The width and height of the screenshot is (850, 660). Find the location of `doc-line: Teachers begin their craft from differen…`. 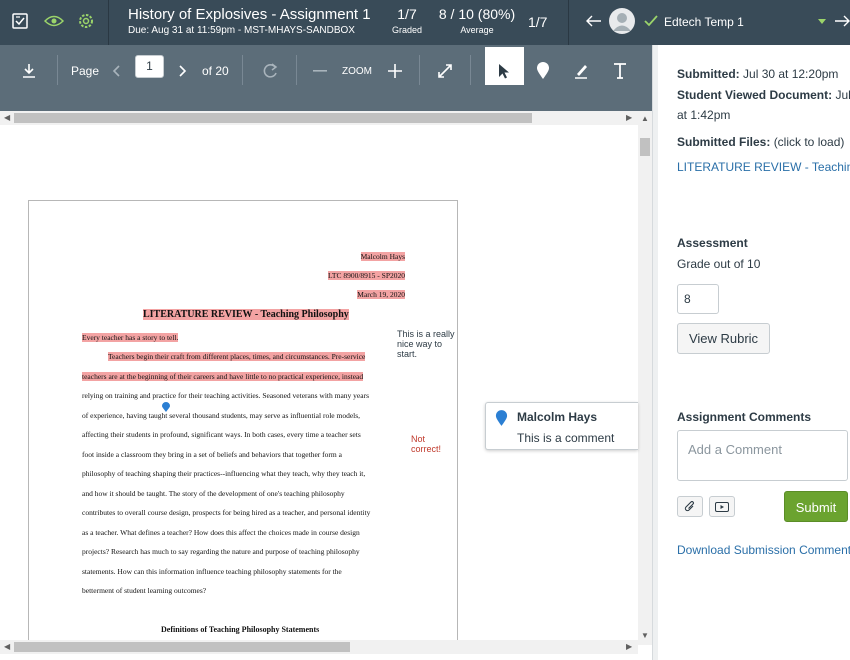

doc-line: Teachers begin their craft from differen… is located at coordinates (237, 356).